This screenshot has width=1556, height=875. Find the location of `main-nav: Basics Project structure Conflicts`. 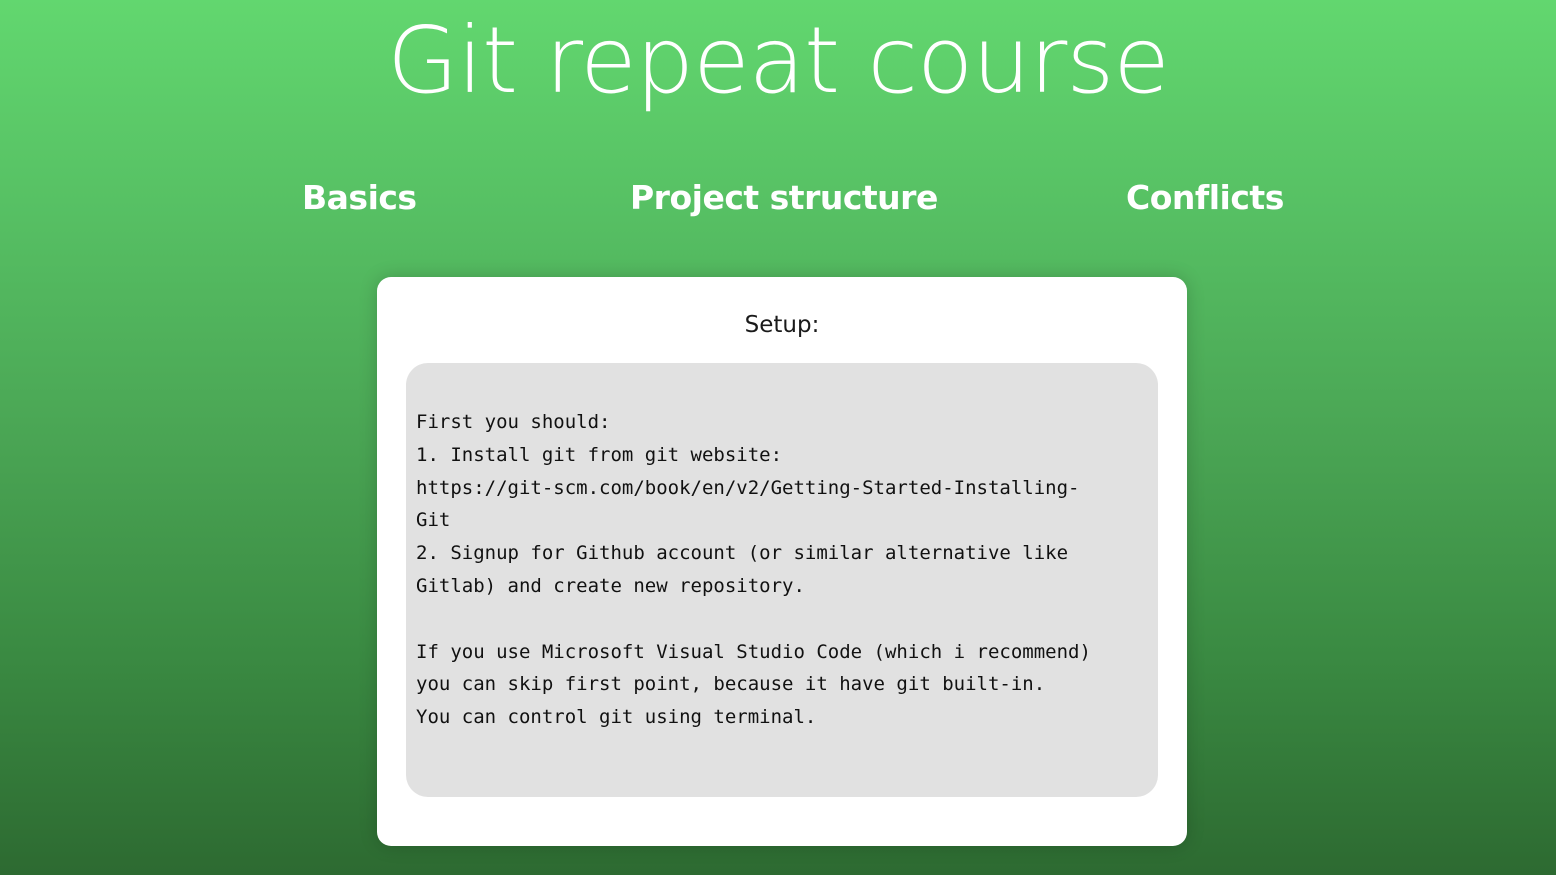

main-nav: Basics Project structure Conflicts is located at coordinates (778, 198).